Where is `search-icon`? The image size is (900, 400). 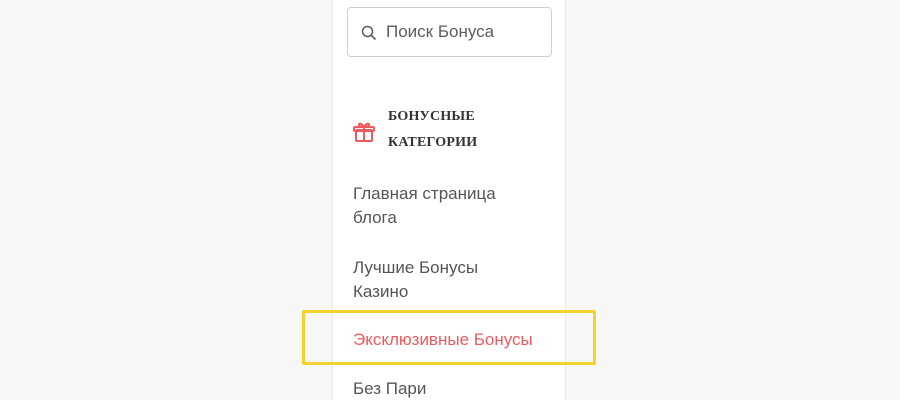 search-icon is located at coordinates (369, 33).